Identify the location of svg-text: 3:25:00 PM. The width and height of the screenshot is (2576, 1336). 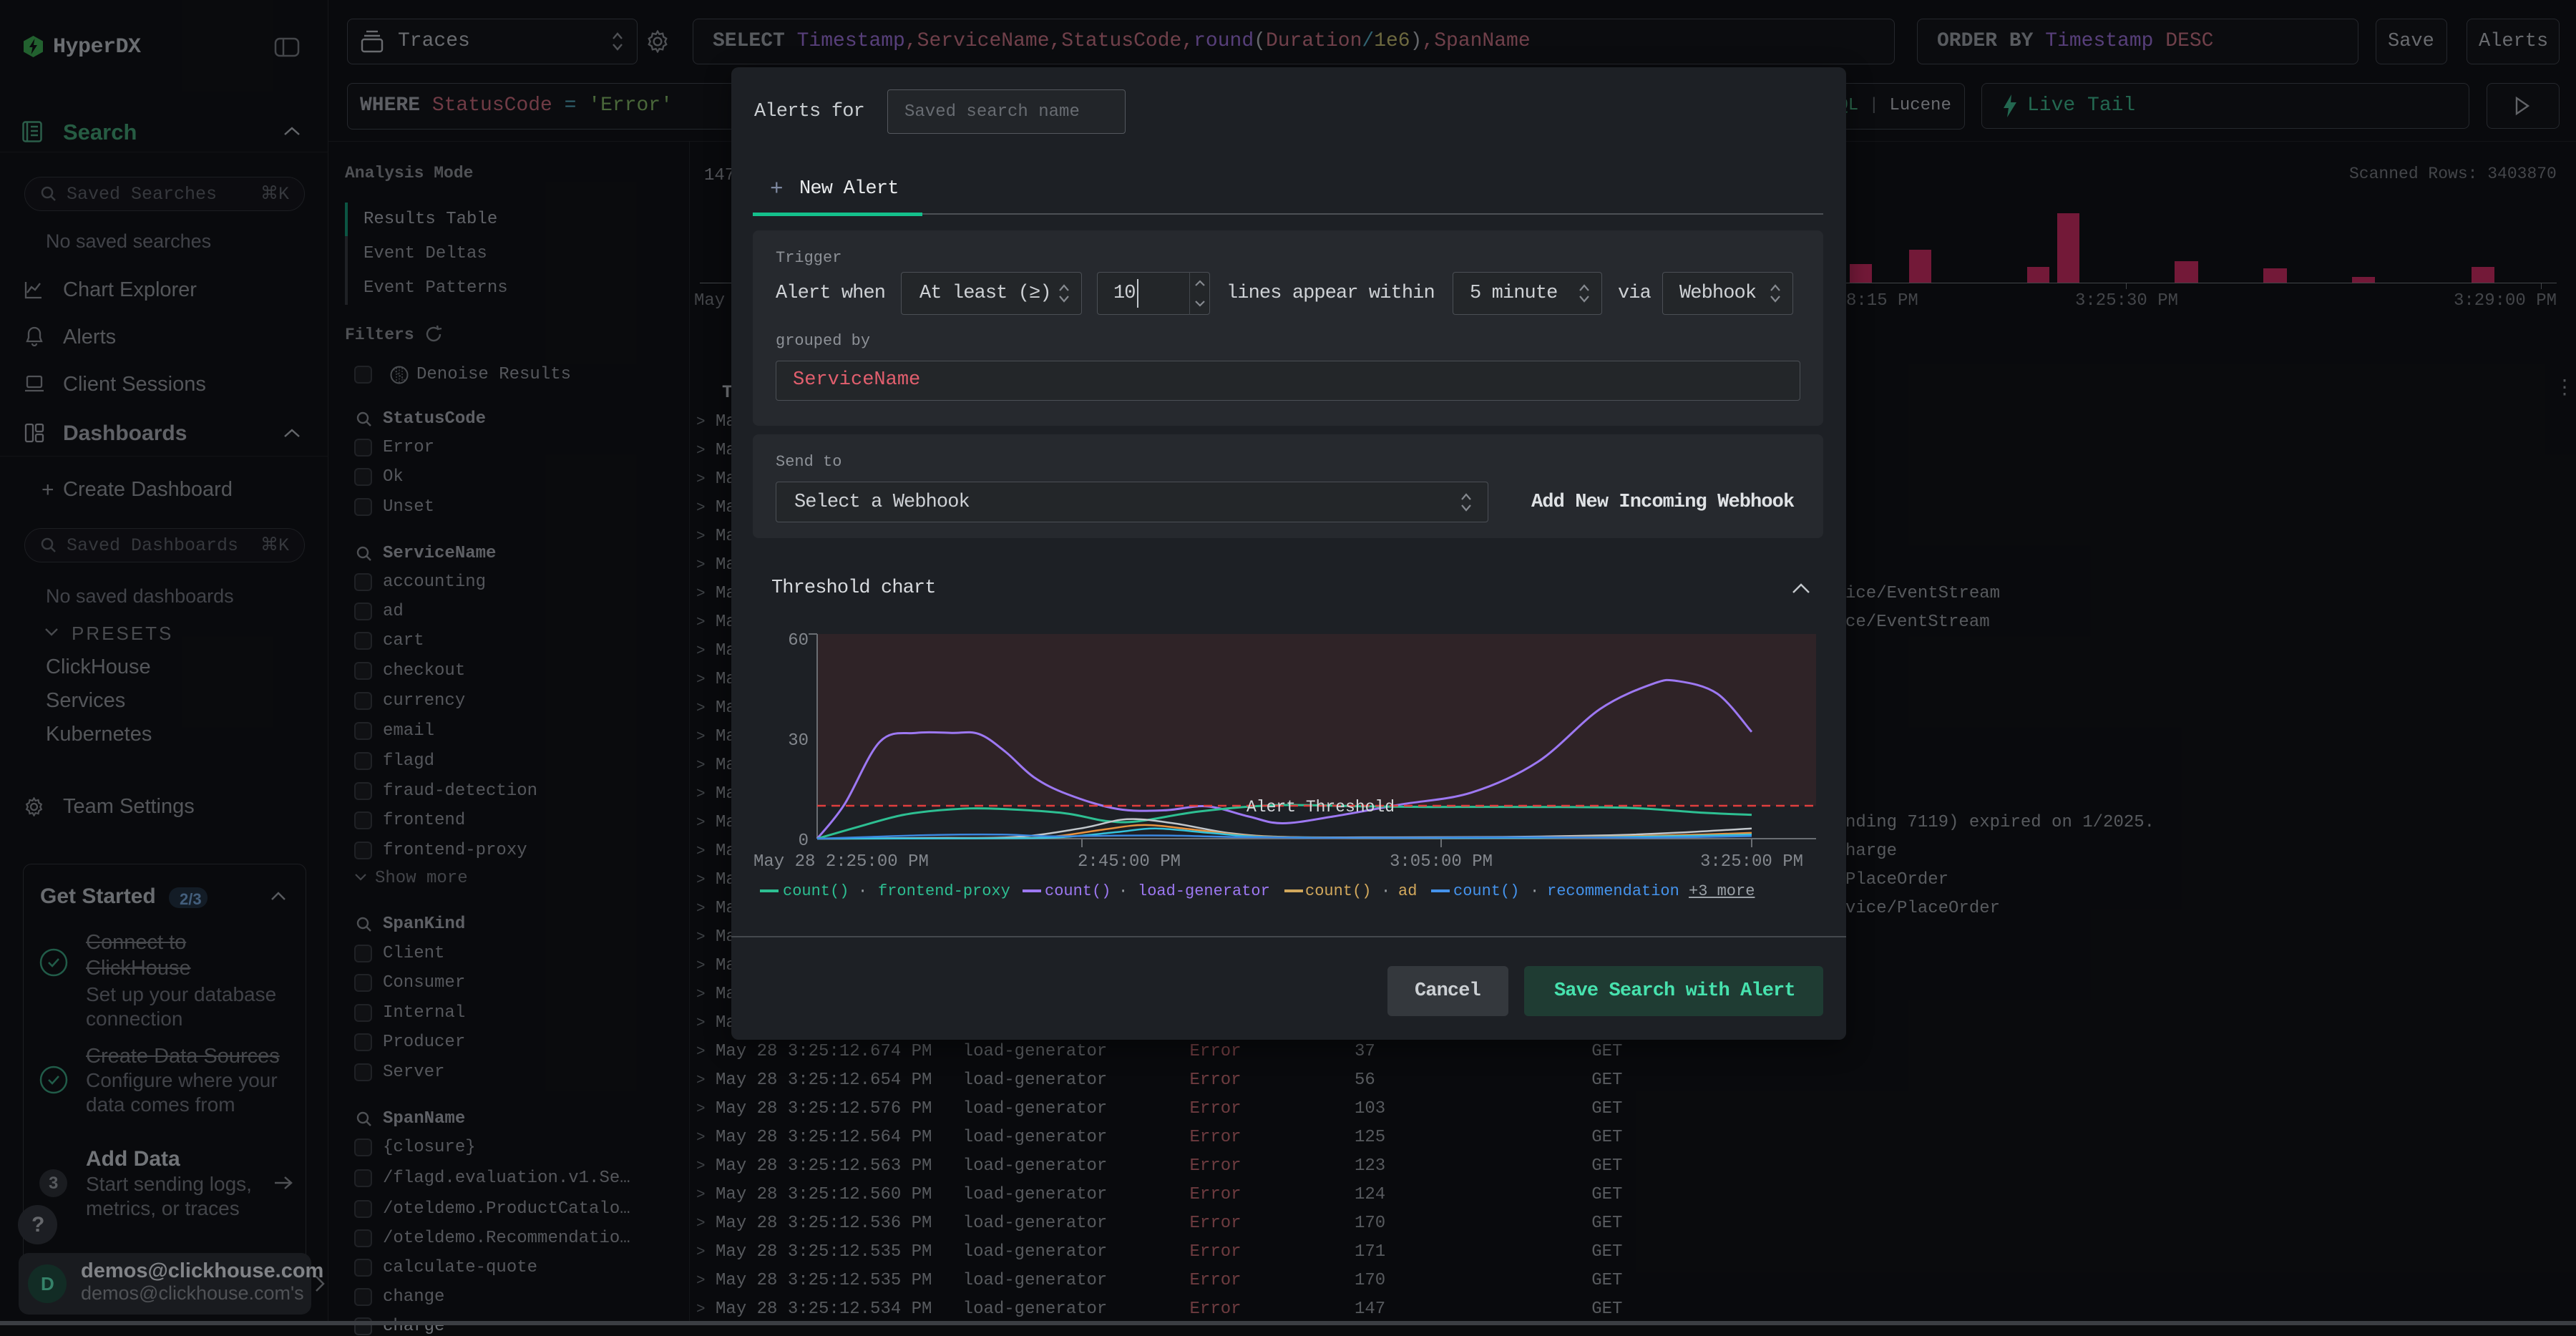
(1751, 862).